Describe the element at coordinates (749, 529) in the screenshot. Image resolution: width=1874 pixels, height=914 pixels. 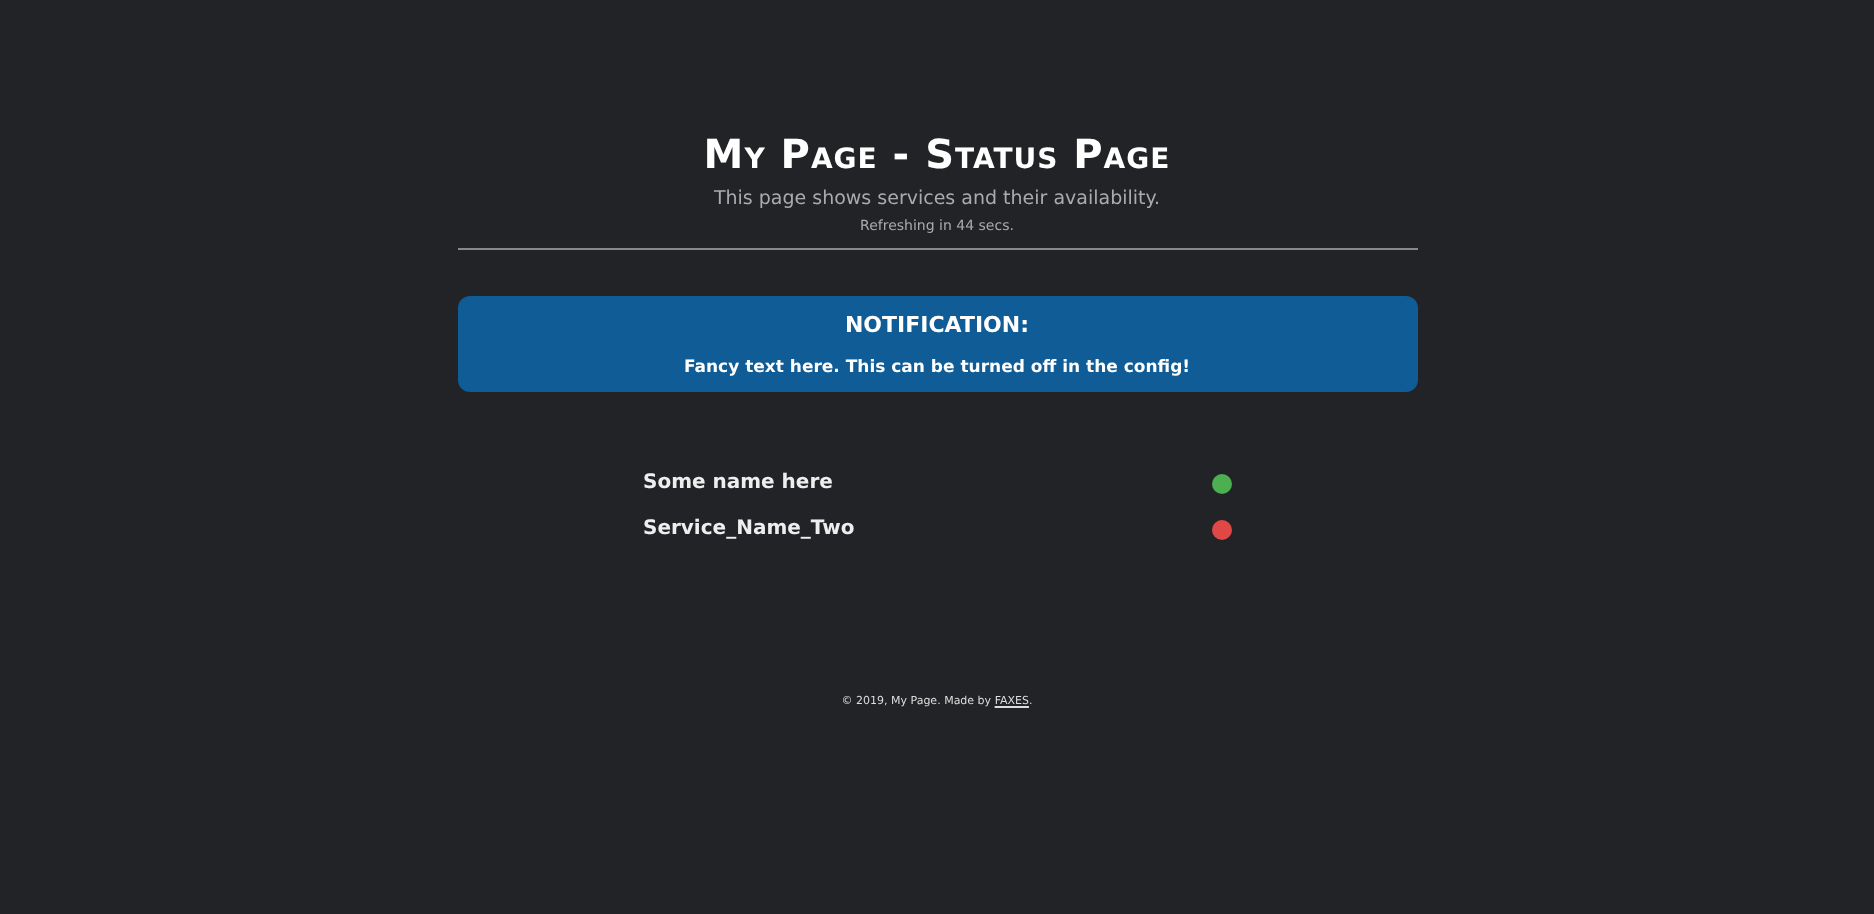
I see `service-name: Service_Name_Two` at that location.